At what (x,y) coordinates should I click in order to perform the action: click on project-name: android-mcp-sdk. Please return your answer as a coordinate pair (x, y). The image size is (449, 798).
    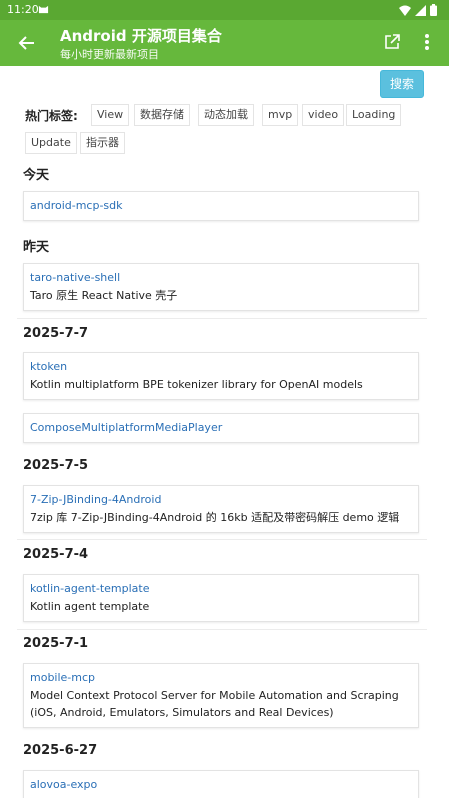
    Looking at the image, I should click on (221, 206).